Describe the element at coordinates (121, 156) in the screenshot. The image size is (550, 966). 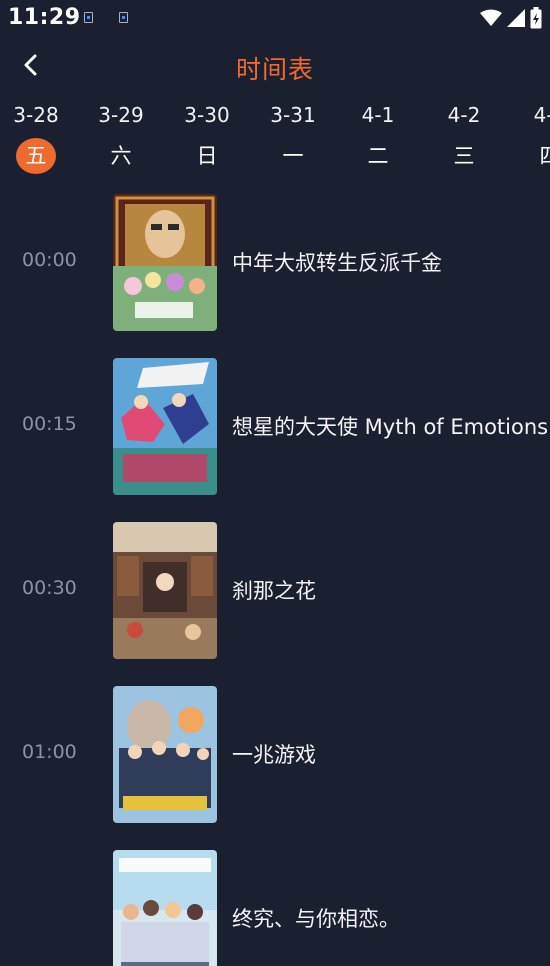
I see `weekday-label: 六` at that location.